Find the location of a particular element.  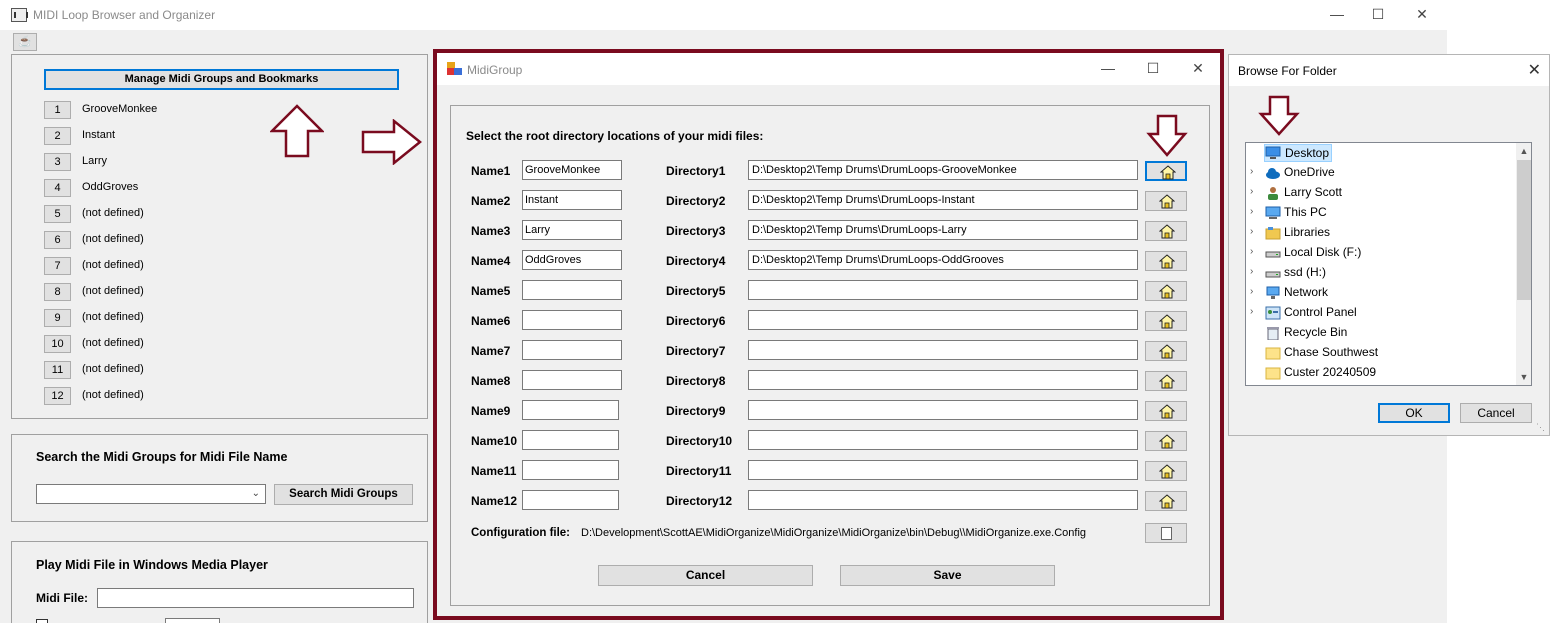

group-number-button: 12 is located at coordinates (57, 396).